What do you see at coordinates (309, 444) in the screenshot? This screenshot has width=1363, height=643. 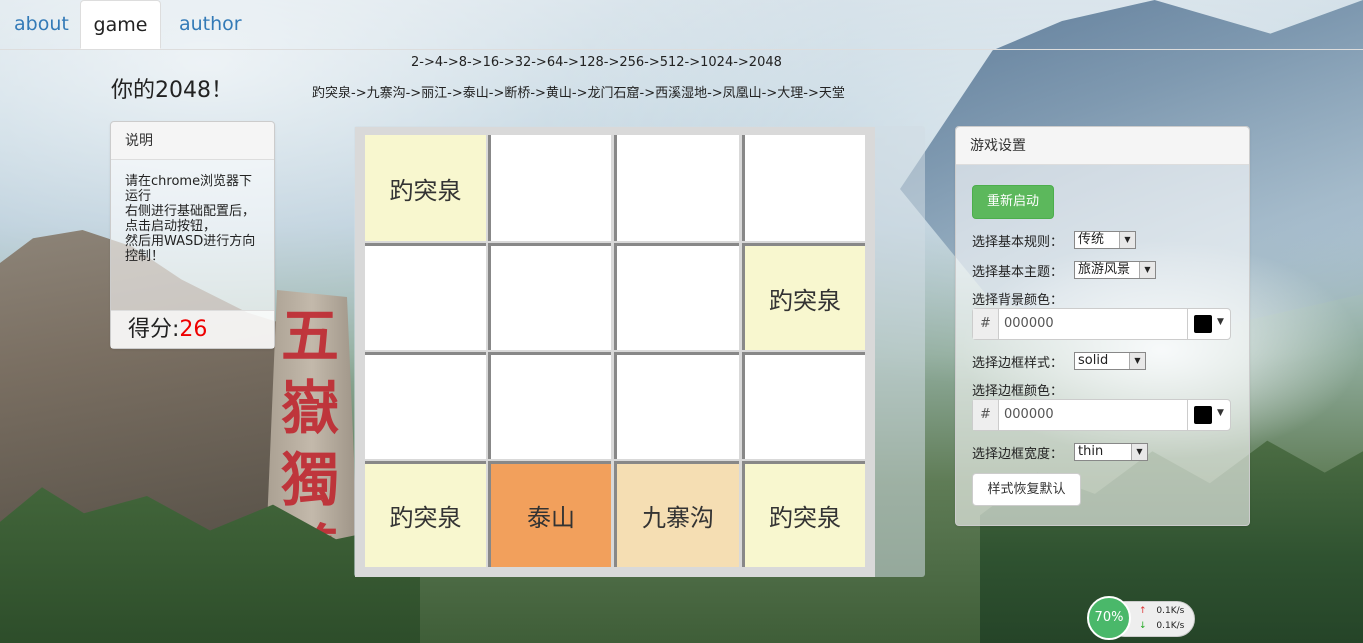 I see `background-calligraphy: 五嶽獨尊` at bounding box center [309, 444].